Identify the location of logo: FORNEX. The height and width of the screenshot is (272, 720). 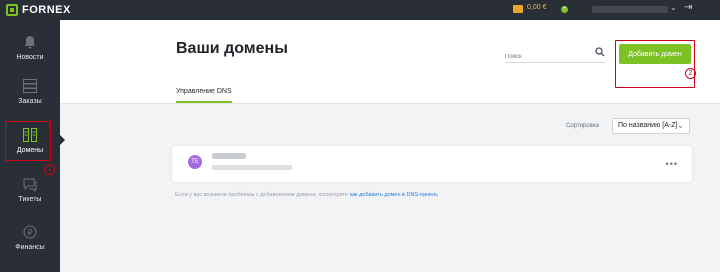
(38, 10).